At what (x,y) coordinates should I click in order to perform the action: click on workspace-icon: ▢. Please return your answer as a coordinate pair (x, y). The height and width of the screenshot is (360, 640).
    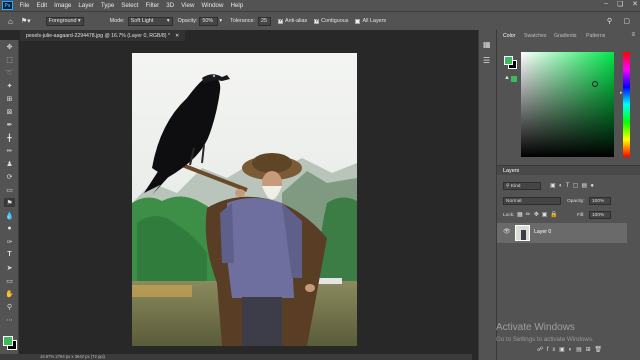
    Looking at the image, I should click on (626, 21).